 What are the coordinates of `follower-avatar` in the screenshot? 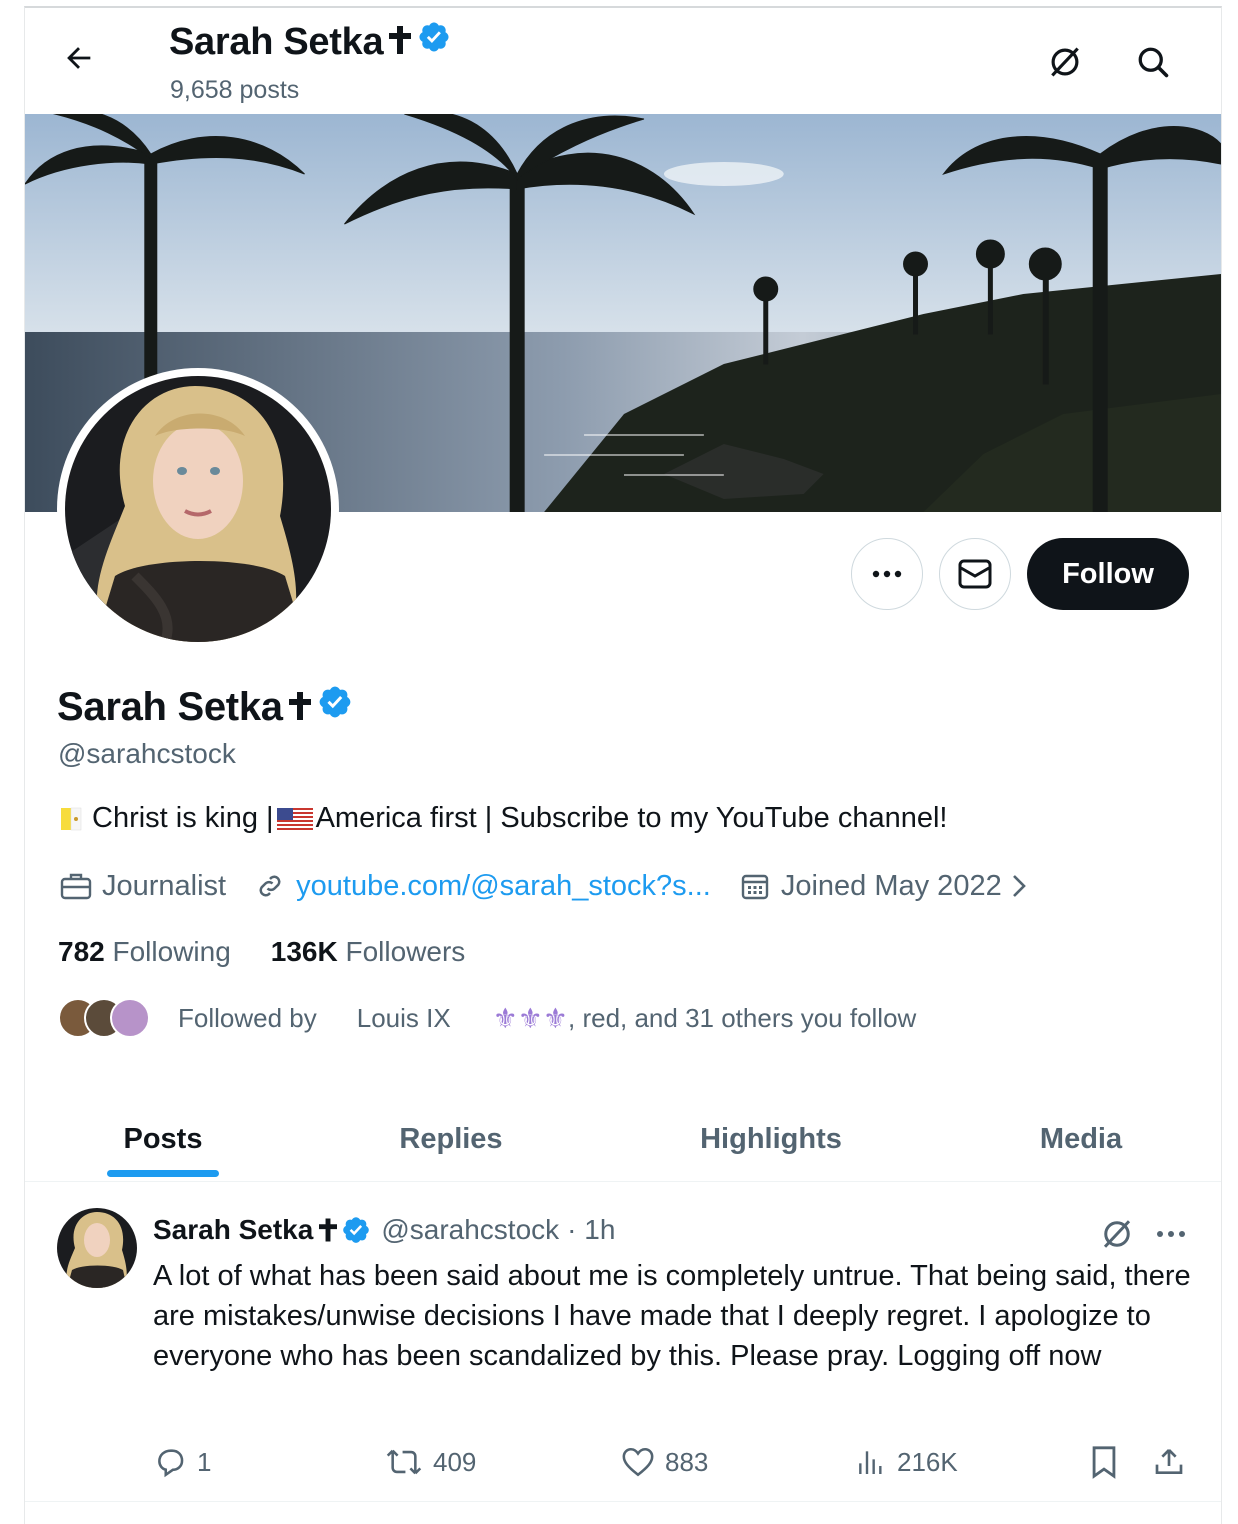 It's located at (130, 1018).